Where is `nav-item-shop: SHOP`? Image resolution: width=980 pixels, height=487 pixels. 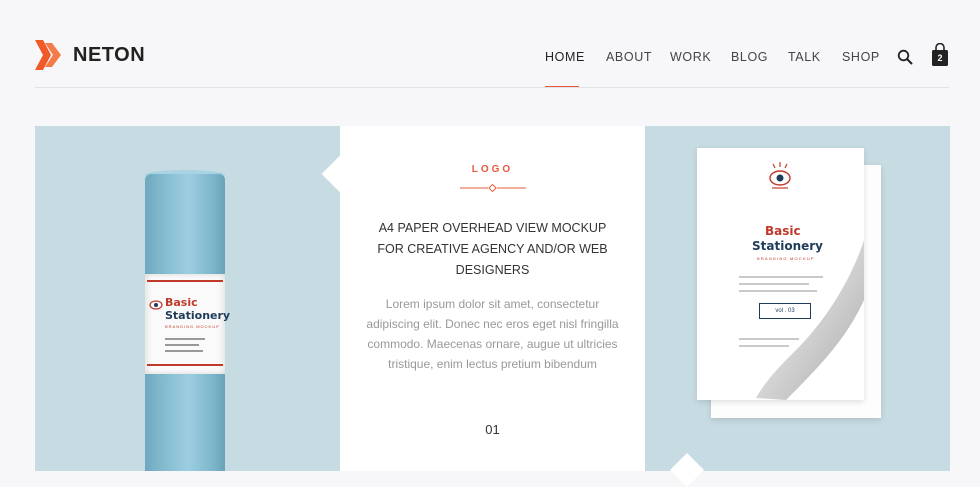
nav-item-shop: SHOP is located at coordinates (861, 57).